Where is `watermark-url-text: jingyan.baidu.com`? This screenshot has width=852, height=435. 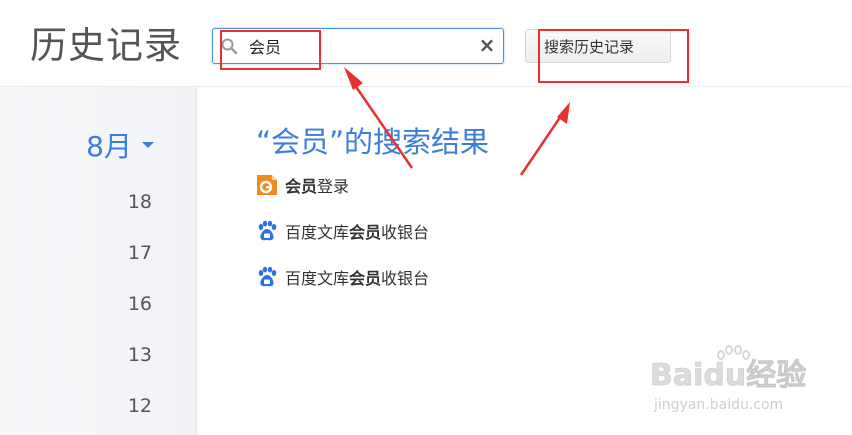
watermark-url-text: jingyan.baidu.com is located at coordinates (718, 405).